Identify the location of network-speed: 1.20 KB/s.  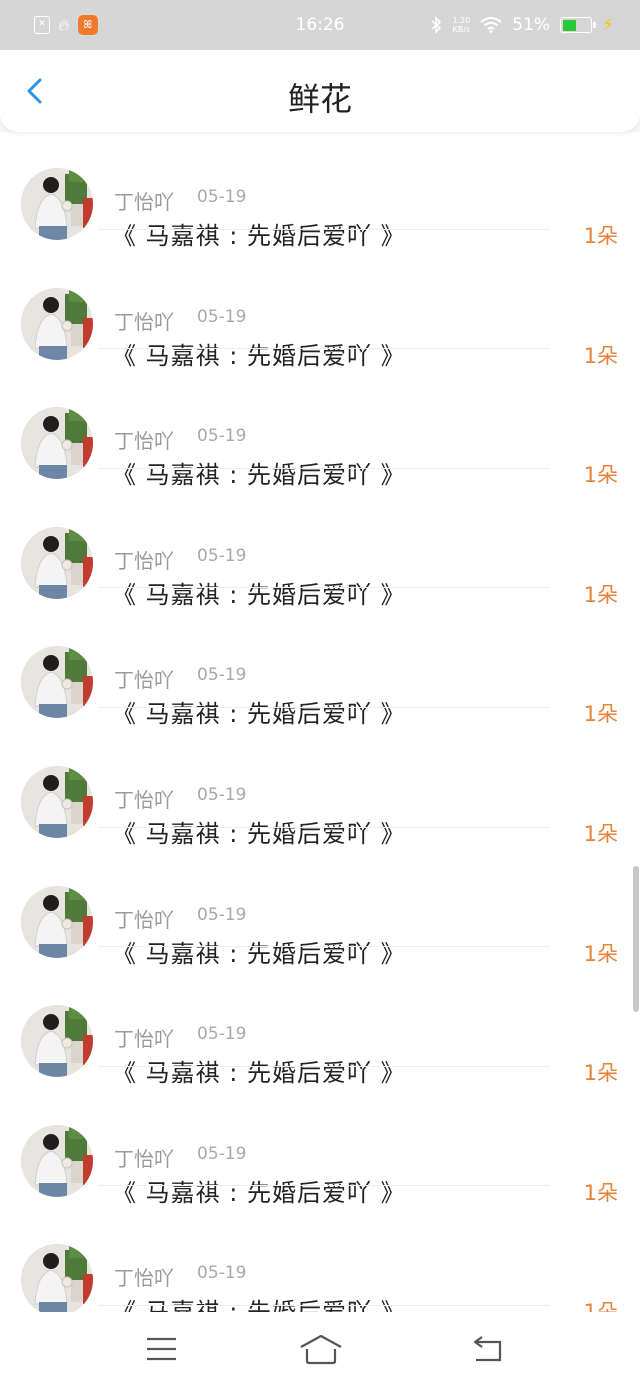
(461, 25).